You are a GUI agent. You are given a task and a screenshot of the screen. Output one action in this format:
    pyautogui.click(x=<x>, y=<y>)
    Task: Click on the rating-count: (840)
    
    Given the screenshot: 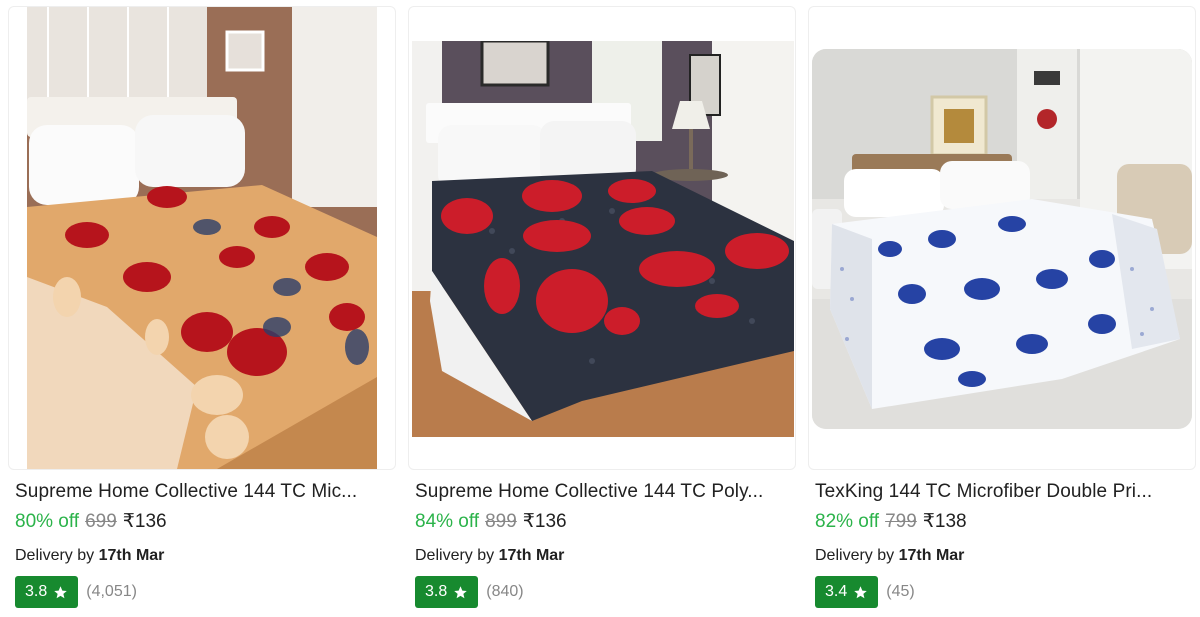 What is the action you would take?
    pyautogui.click(x=505, y=591)
    